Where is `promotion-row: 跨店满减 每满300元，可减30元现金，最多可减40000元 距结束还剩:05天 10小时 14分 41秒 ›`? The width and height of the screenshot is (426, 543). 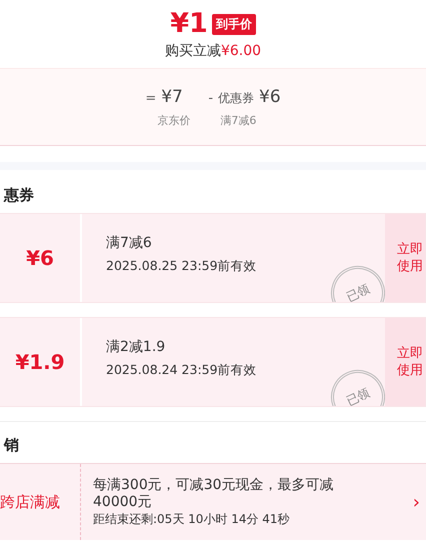 promotion-row: 跨店满减 每满300元，可减30元现金，最多可减40000元 距结束还剩:05天 10小时 14分 41秒 › is located at coordinates (213, 501).